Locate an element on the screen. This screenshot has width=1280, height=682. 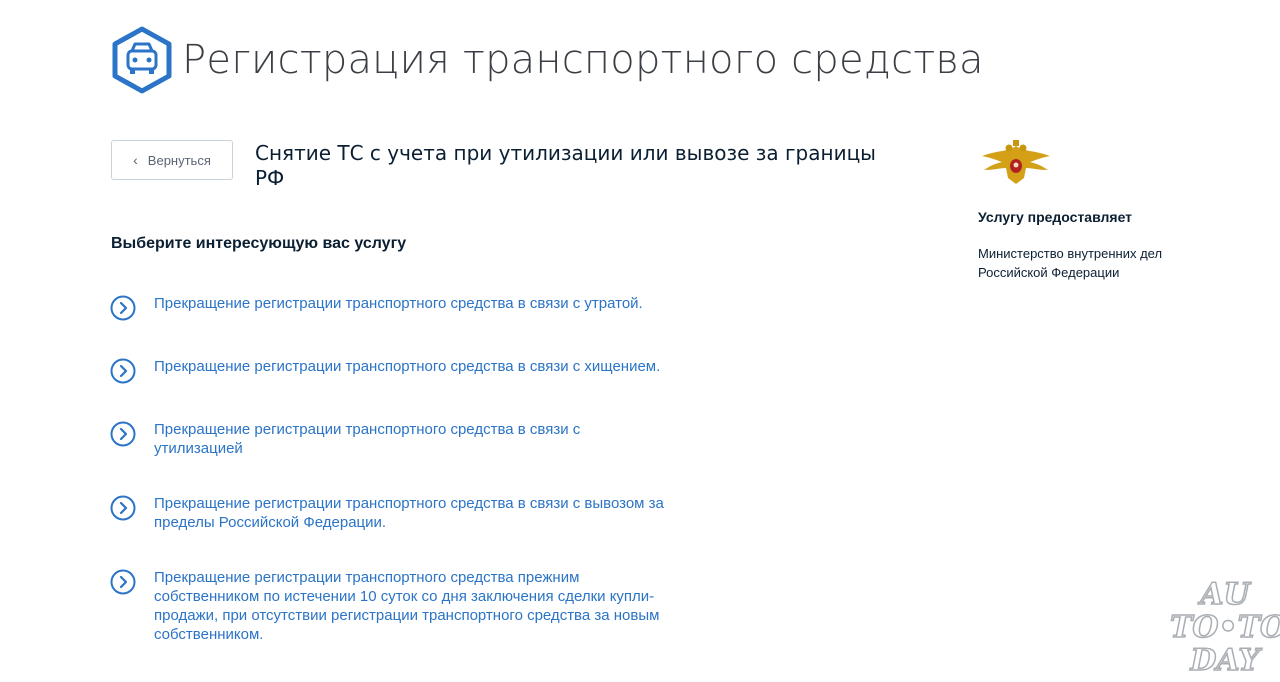
page-header: Регистрация транспортного средства is located at coordinates (547, 60).